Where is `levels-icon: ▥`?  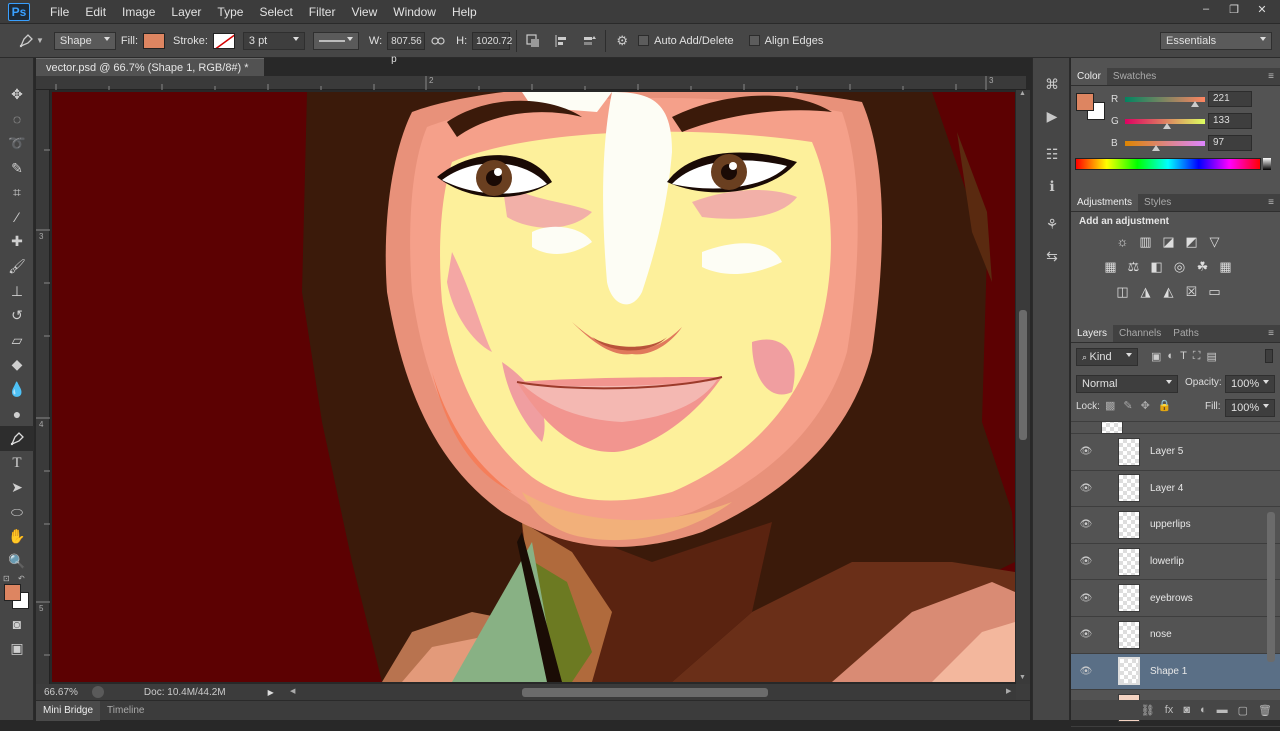
levels-icon: ▥ is located at coordinates (1145, 241).